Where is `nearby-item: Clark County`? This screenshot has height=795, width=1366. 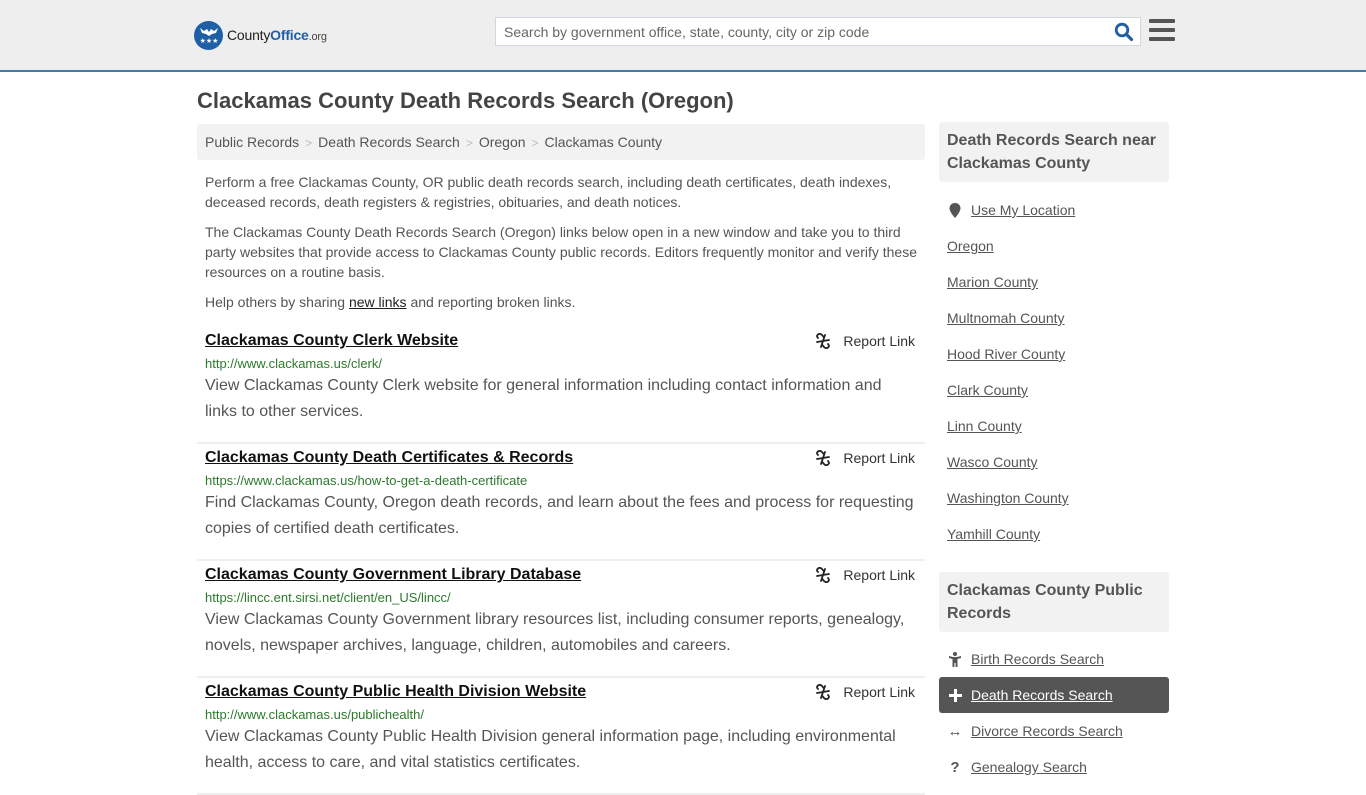 nearby-item: Clark County is located at coordinates (1054, 390).